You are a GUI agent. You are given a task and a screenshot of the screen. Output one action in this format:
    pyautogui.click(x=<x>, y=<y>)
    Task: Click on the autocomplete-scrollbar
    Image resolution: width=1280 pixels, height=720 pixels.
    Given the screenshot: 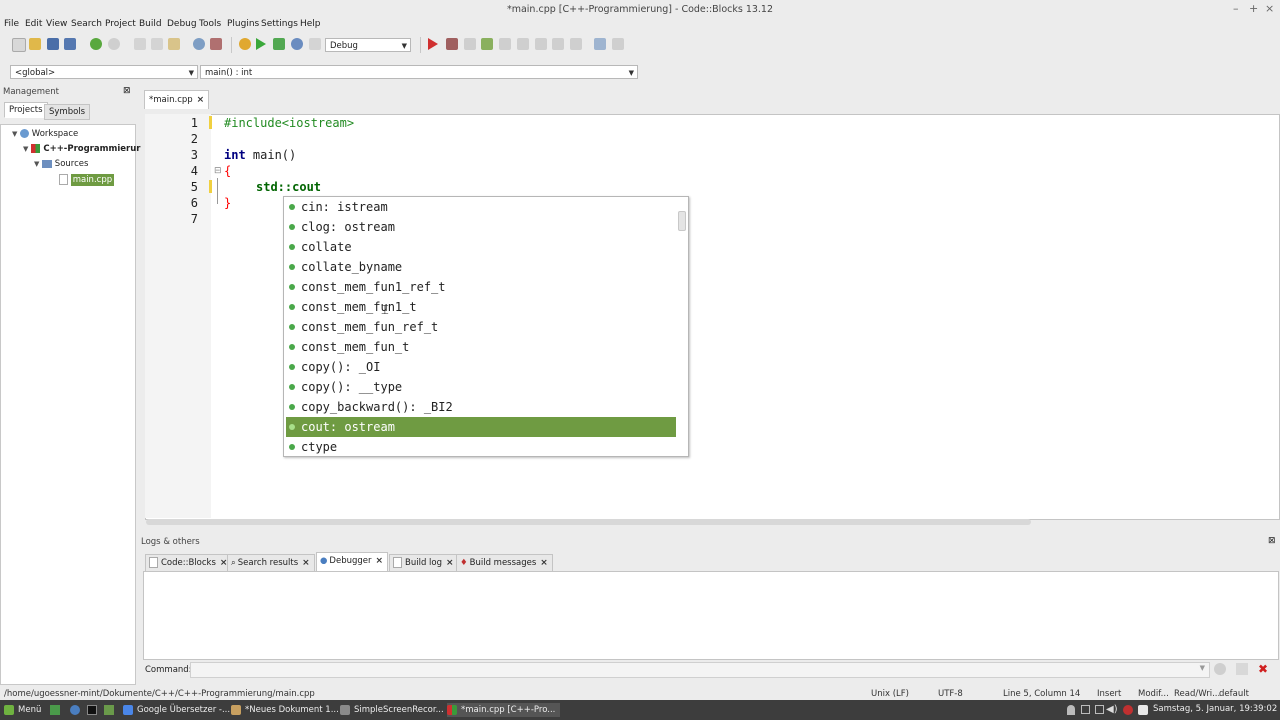 What is the action you would take?
    pyautogui.click(x=682, y=221)
    